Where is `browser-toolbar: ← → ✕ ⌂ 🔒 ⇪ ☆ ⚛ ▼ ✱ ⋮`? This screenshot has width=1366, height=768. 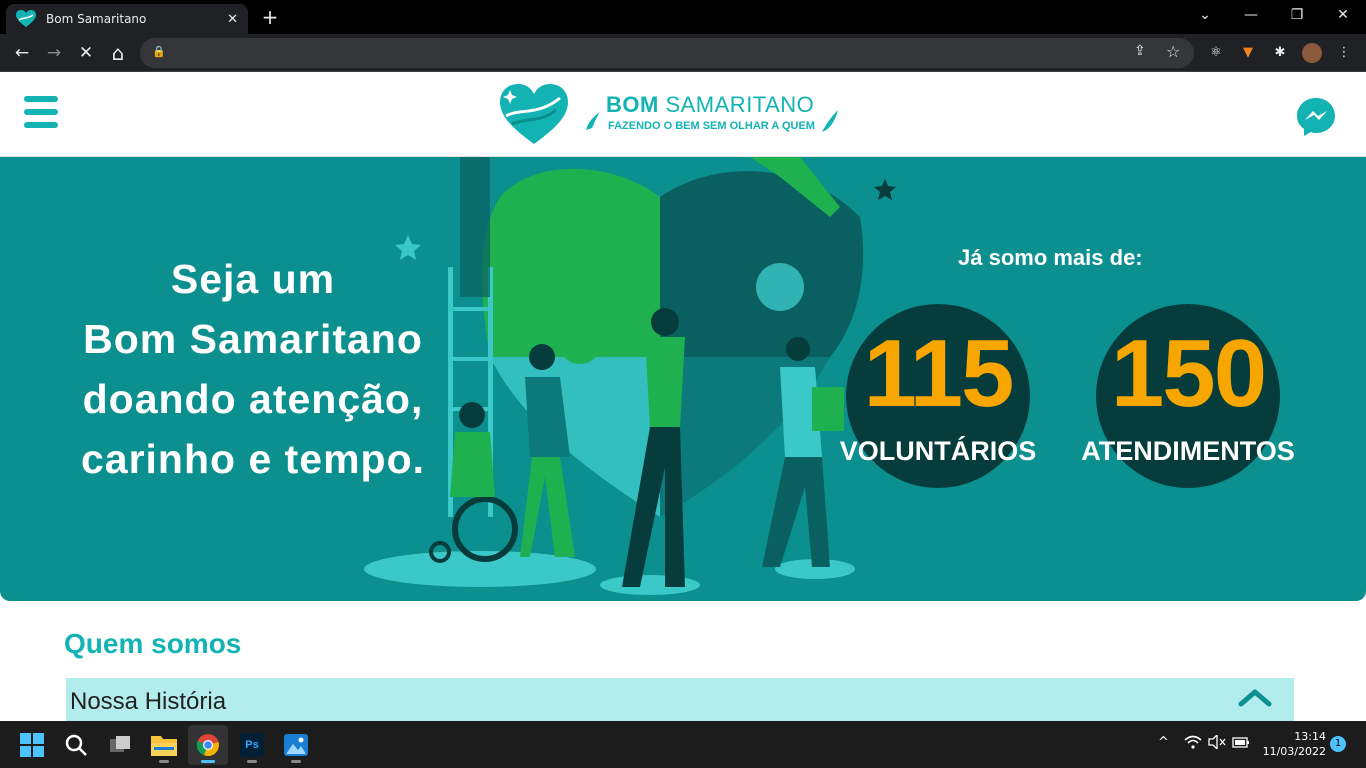
browser-toolbar: ← → ✕ ⌂ 🔒 ⇪ ☆ ⚛ ▼ ✱ ⋮ is located at coordinates (683, 53).